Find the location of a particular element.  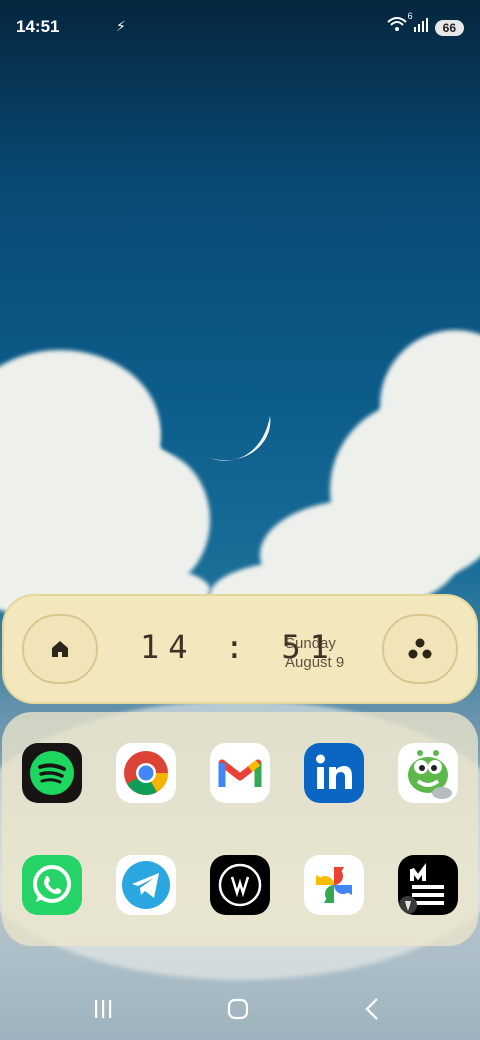

battery-icon: 66 is located at coordinates (449, 27).